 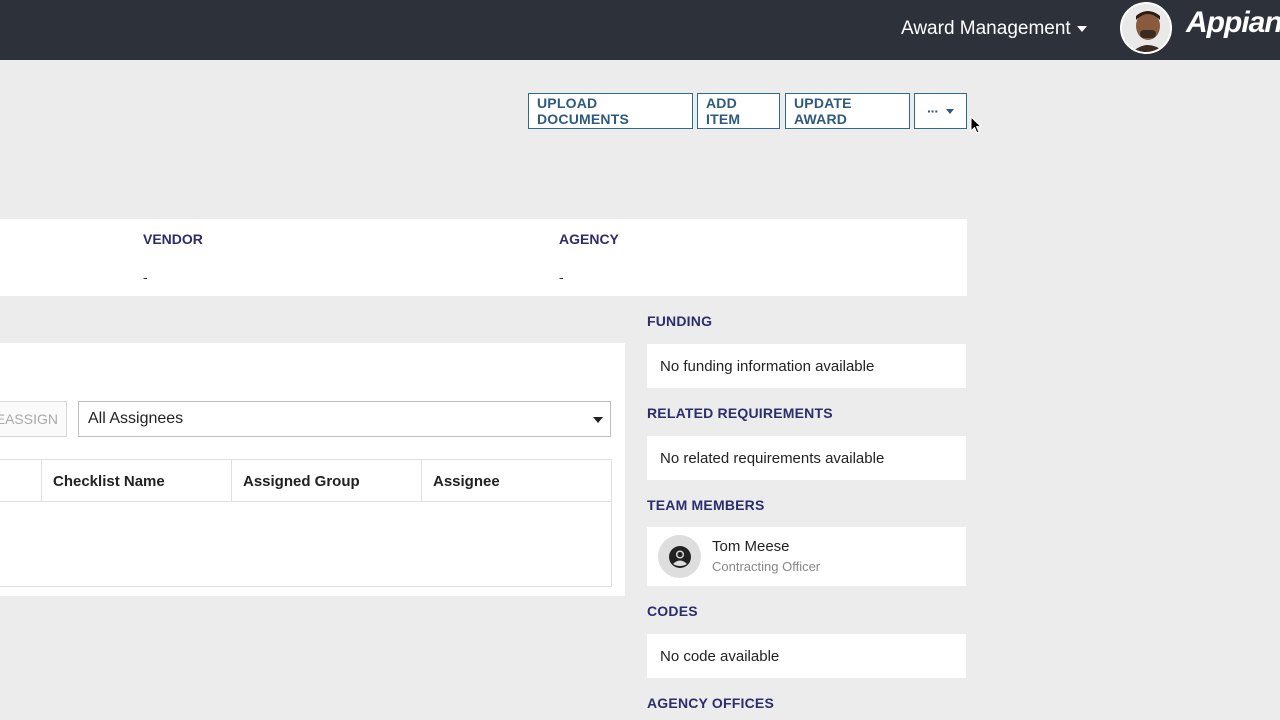 I want to click on column-header-assignee: Assignee, so click(x=516, y=481).